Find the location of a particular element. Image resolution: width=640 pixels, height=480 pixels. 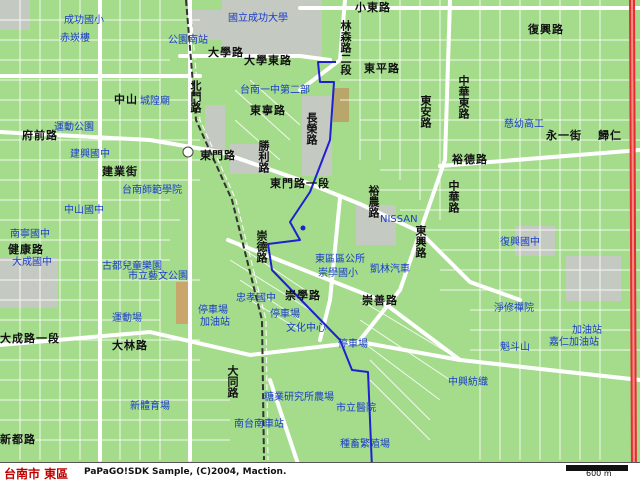

road-label-xindou: 新都路 is located at coordinates (18, 439).